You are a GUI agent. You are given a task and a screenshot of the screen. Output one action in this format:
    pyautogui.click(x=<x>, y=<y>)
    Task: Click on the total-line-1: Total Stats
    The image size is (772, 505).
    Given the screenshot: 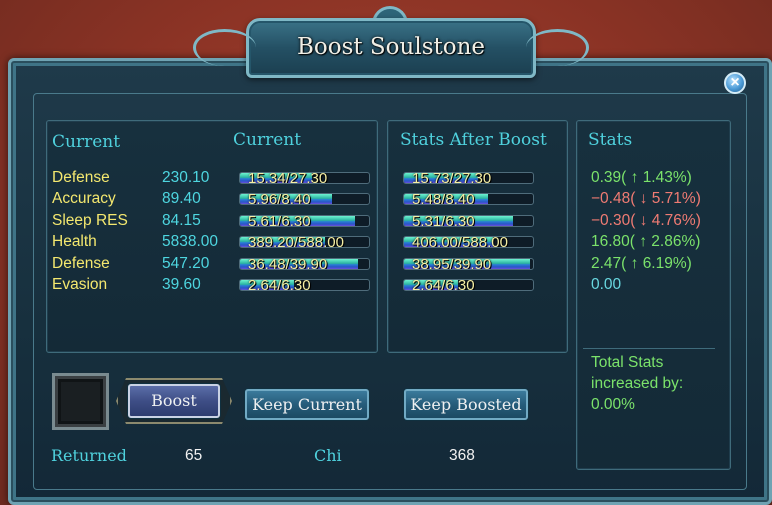 What is the action you would take?
    pyautogui.click(x=627, y=362)
    